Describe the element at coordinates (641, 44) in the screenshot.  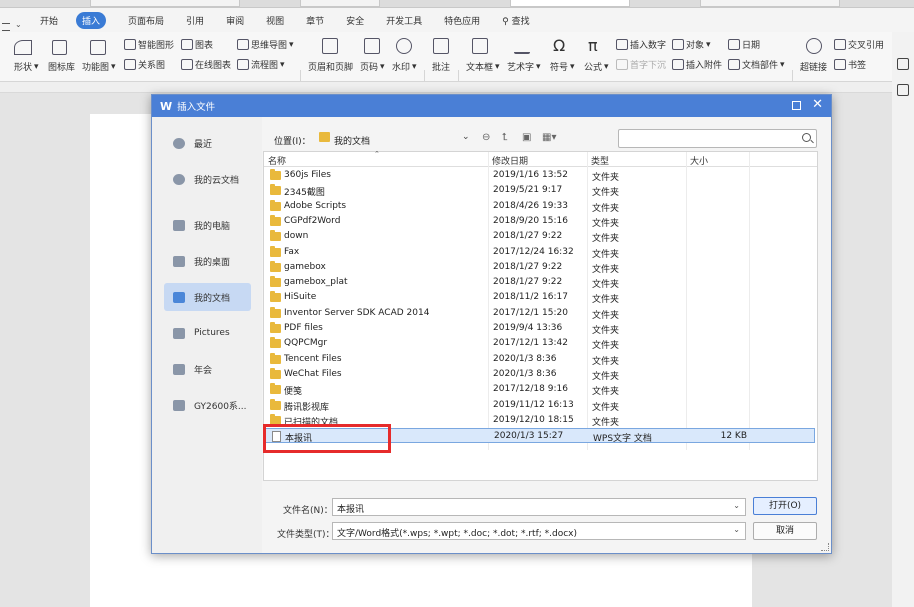
I see `insert-number-button: 插入数字` at that location.